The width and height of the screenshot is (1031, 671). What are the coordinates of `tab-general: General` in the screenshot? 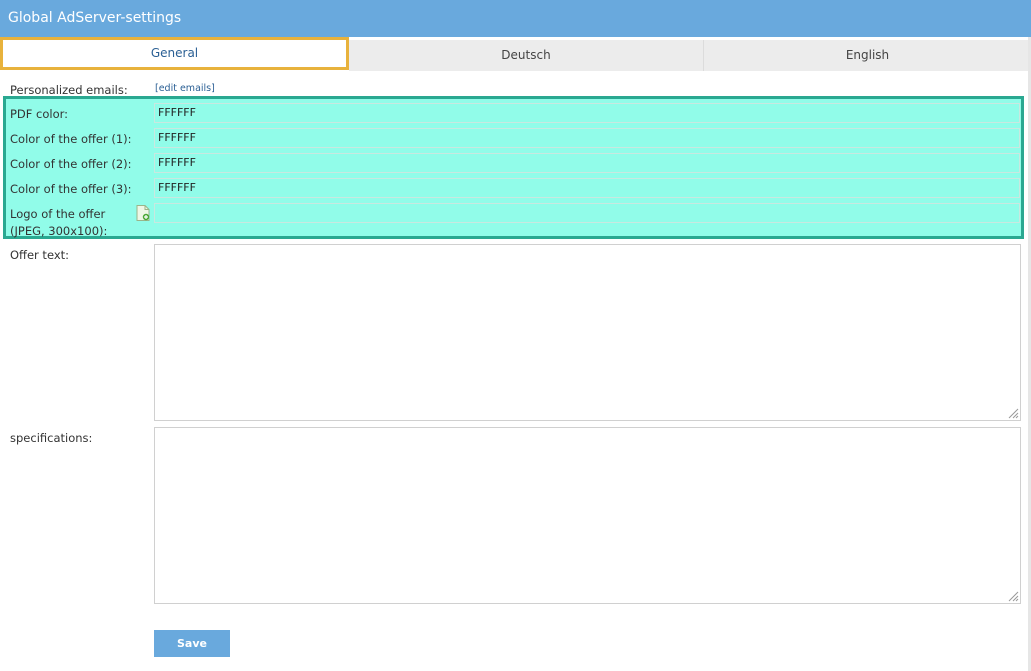 It's located at (174, 53).